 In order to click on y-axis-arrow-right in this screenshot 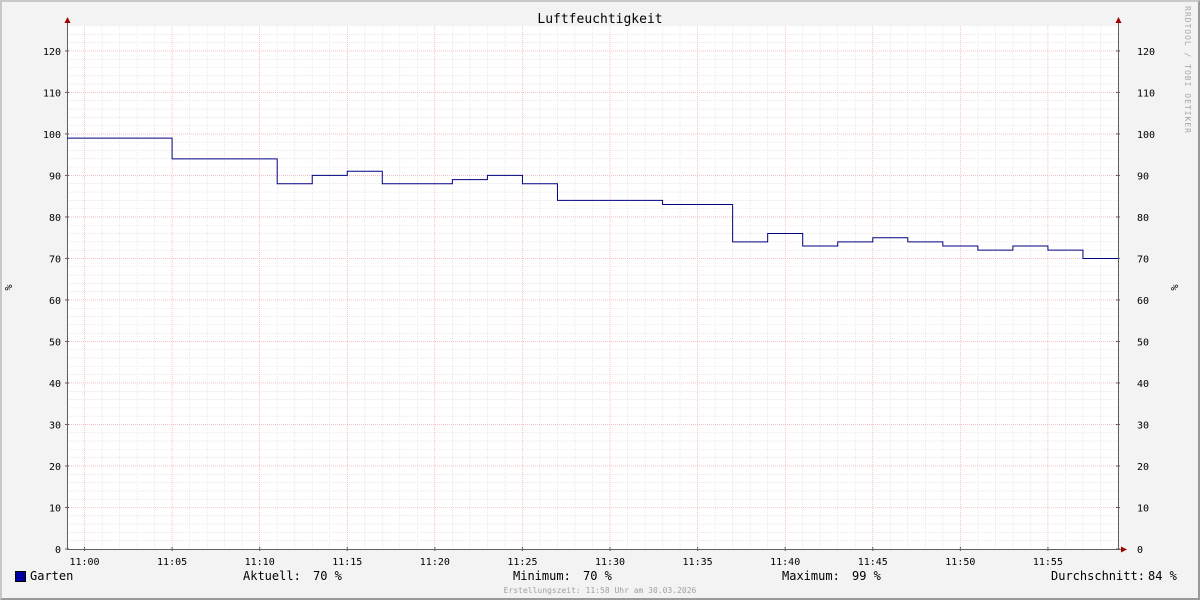, I will do `click(1118, 20)`.